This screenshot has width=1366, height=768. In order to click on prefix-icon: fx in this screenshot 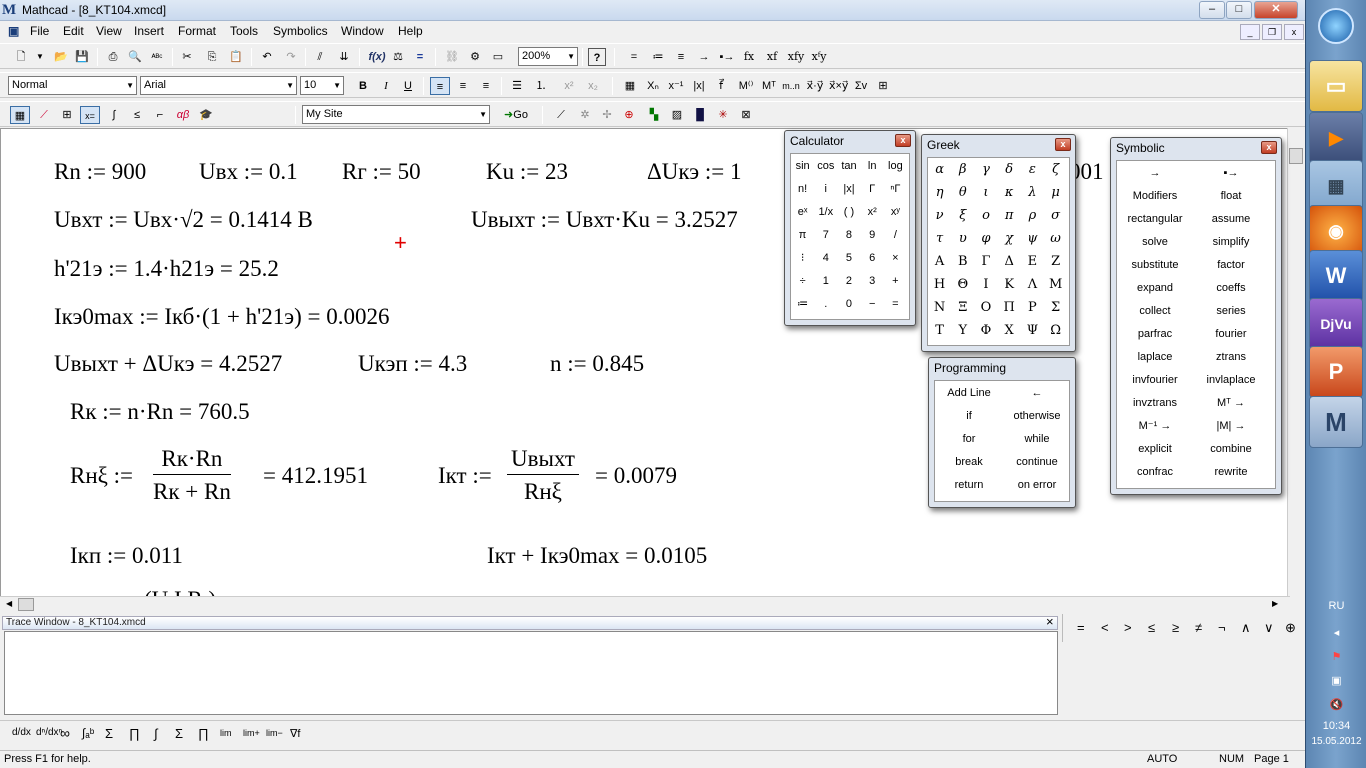, I will do `click(749, 57)`.